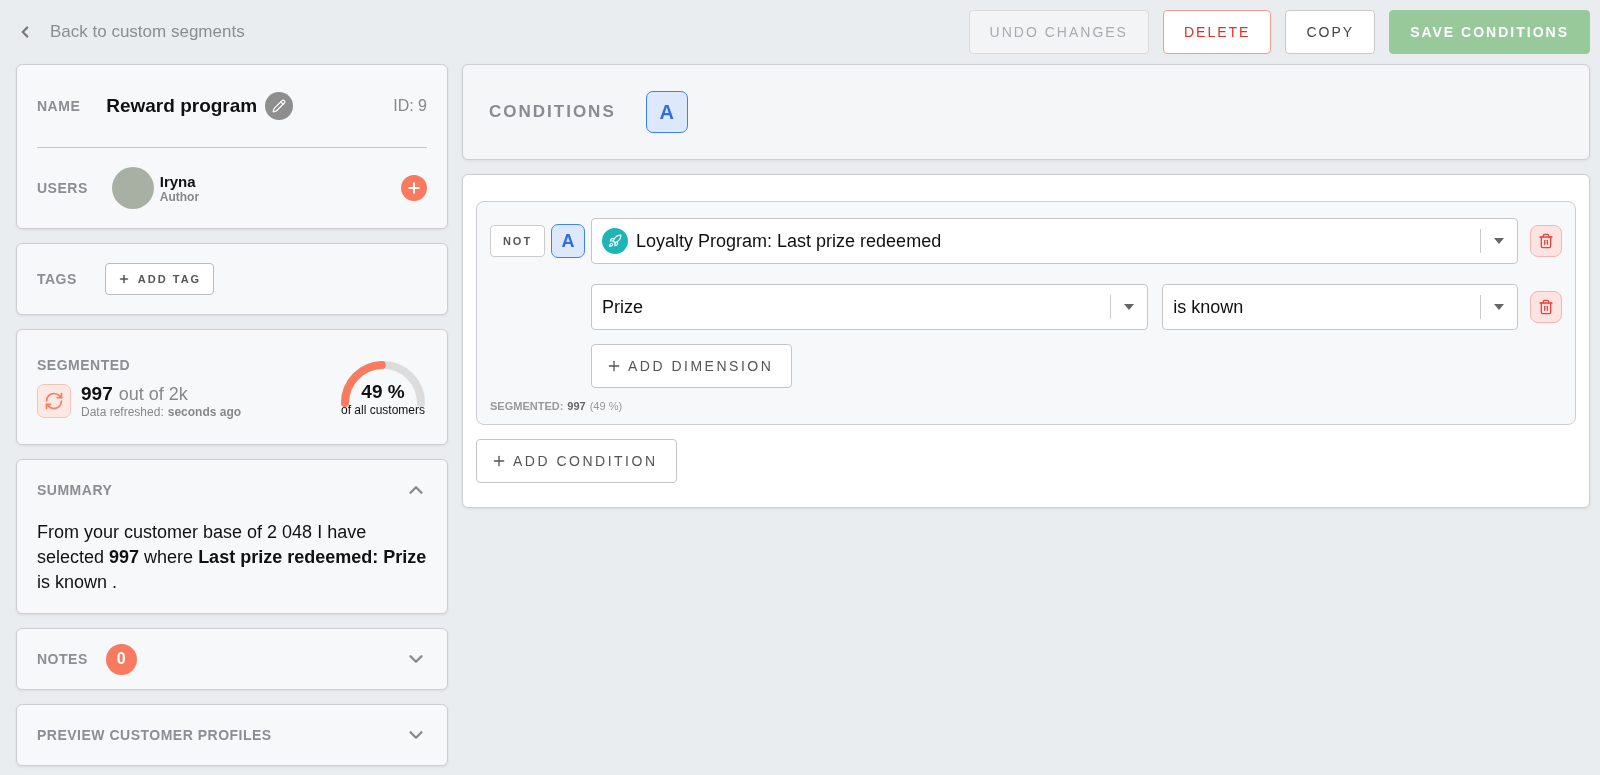 The height and width of the screenshot is (775, 1600). Describe the element at coordinates (692, 366) in the screenshot. I see `add-dimension-button: ADD DIMENSION` at that location.